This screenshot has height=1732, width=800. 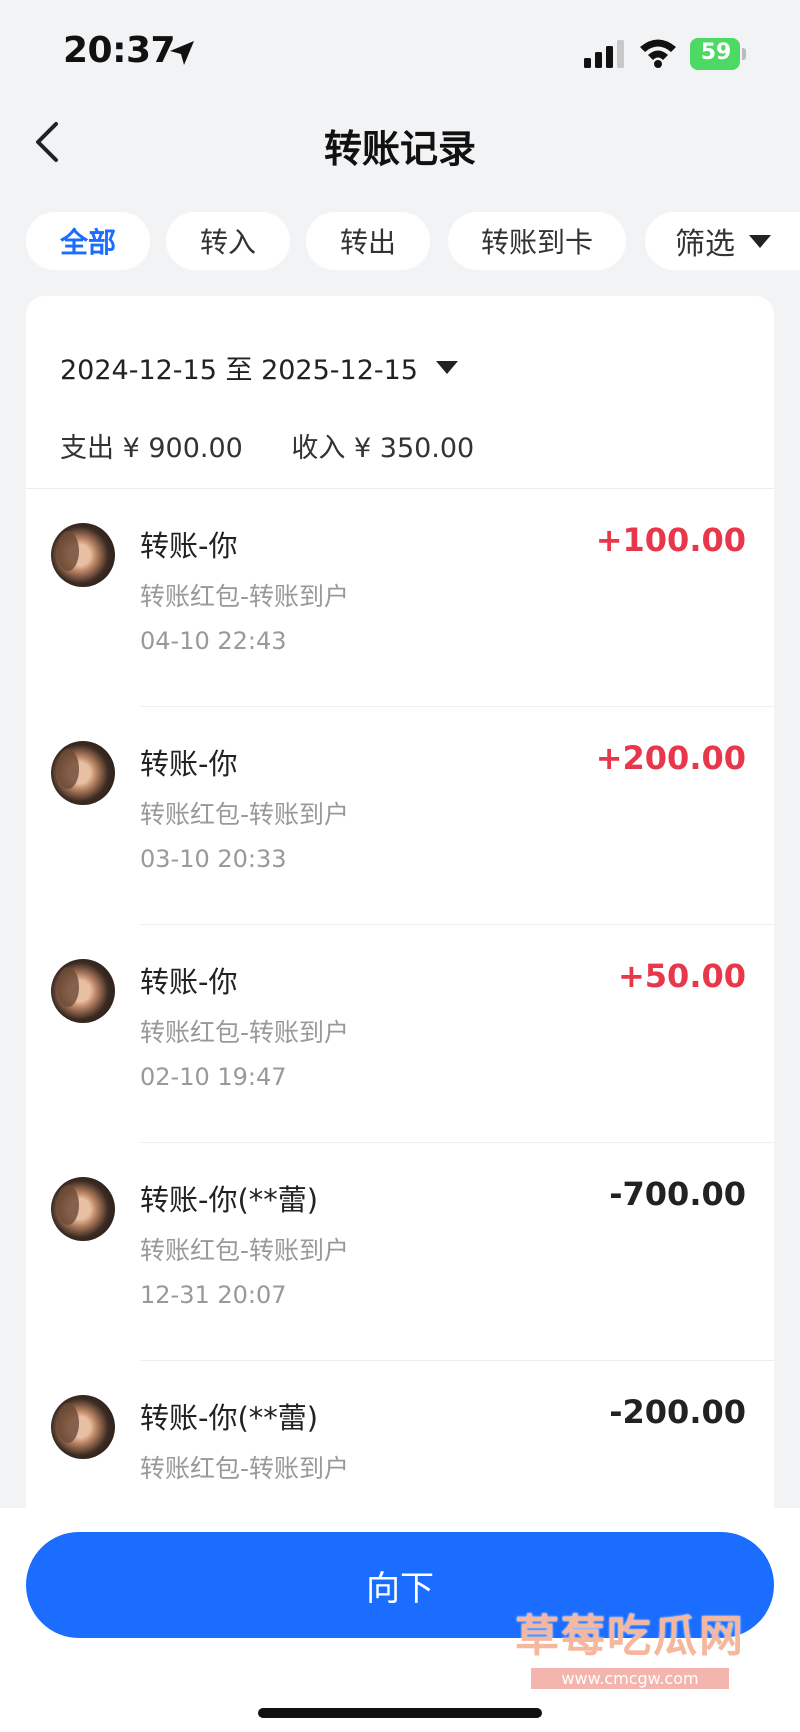 I want to click on battery-level: 59, so click(x=716, y=52).